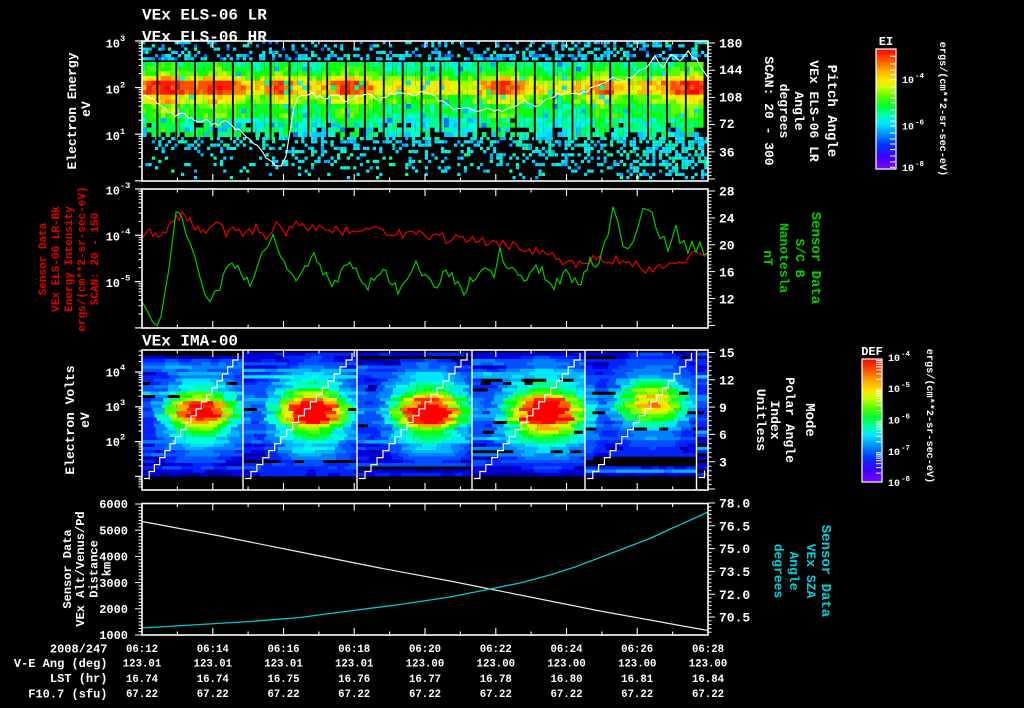  What do you see at coordinates (723, 435) in the screenshot?
I see `svg-text: 6` at bounding box center [723, 435].